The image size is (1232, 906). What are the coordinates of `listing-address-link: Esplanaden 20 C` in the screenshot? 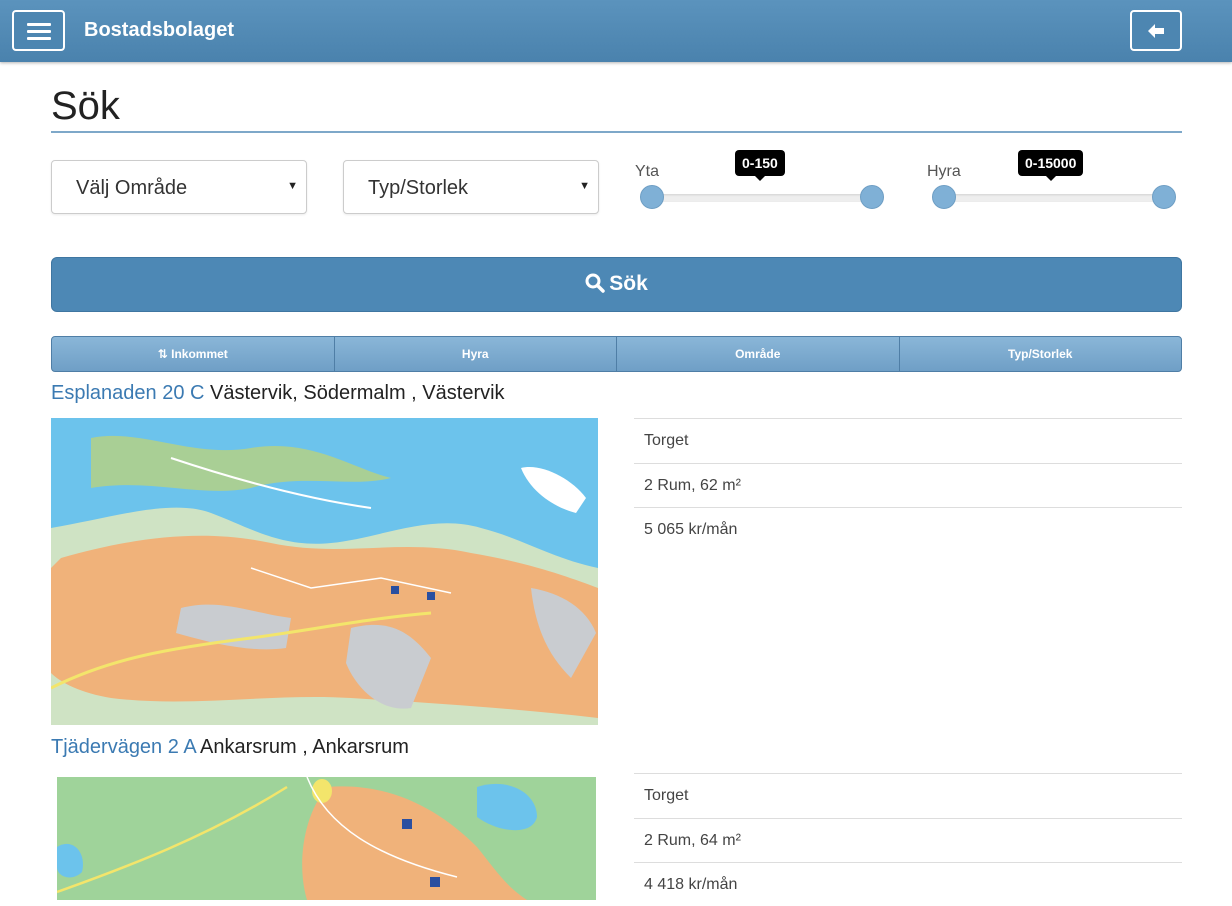 It's located at (127, 393).